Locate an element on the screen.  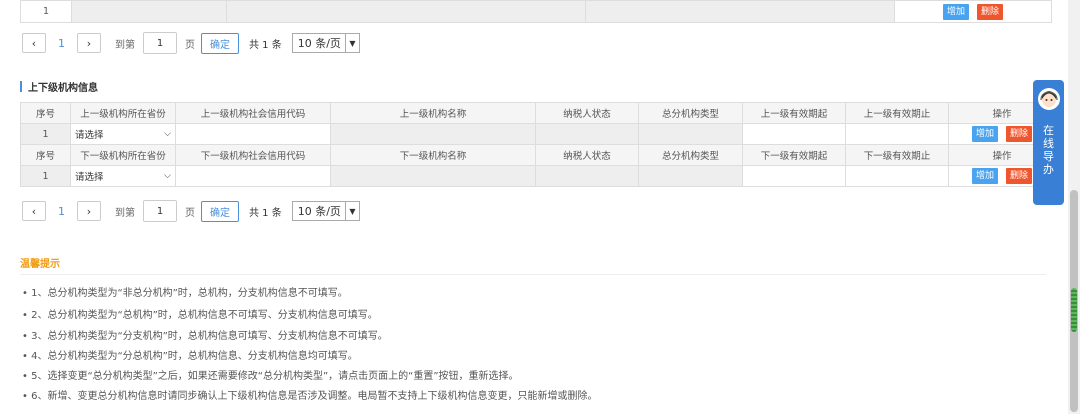
actions-cell: 增加 删除 is located at coordinates (973, 11).